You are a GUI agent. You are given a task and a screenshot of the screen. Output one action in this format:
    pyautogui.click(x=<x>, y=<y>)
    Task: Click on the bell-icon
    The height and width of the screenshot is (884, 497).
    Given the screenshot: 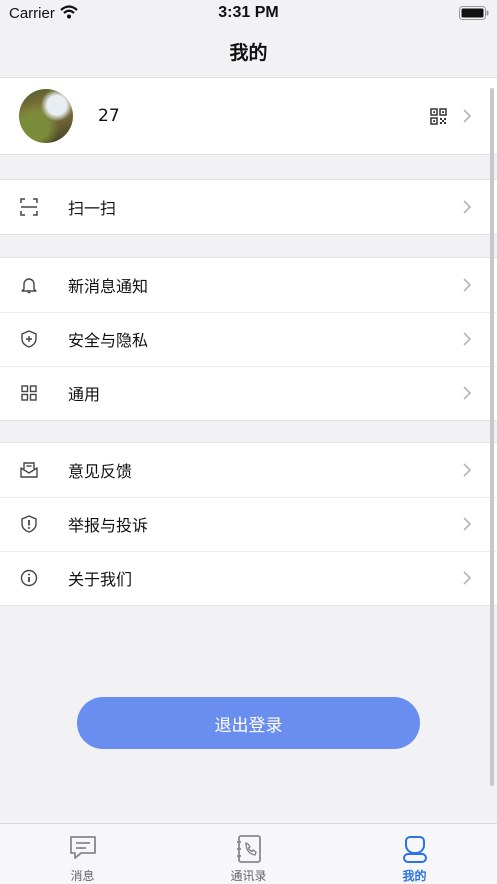 What is the action you would take?
    pyautogui.click(x=29, y=286)
    